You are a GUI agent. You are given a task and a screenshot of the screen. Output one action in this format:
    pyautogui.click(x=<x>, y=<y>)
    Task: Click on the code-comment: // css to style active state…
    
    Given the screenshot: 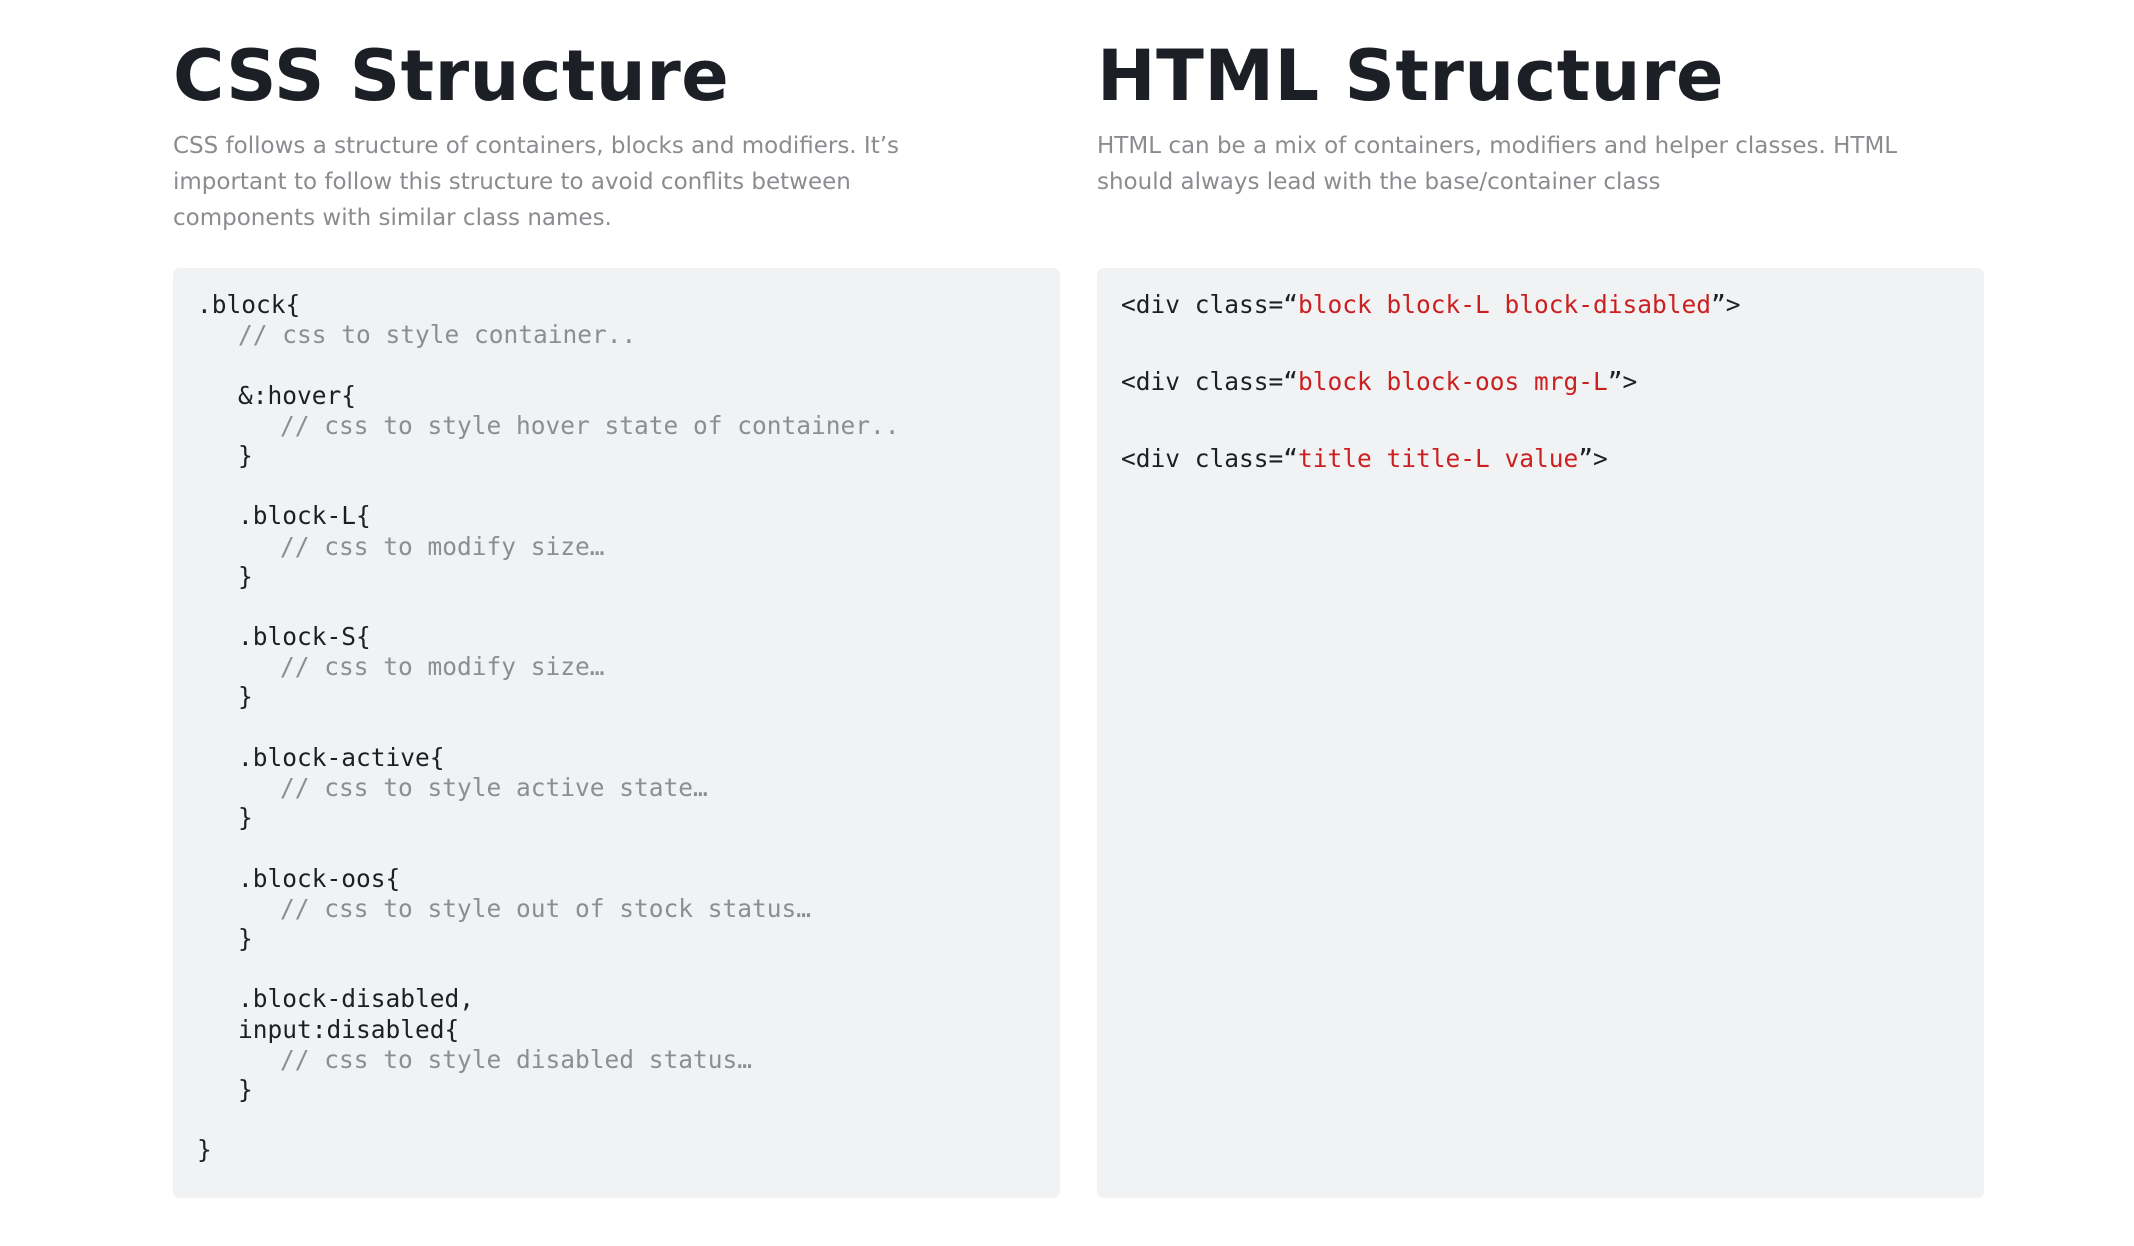 What is the action you would take?
    pyautogui.click(x=494, y=787)
    